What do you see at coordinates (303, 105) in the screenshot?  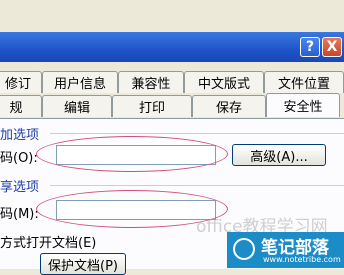 I see `tab-security: 安全性` at bounding box center [303, 105].